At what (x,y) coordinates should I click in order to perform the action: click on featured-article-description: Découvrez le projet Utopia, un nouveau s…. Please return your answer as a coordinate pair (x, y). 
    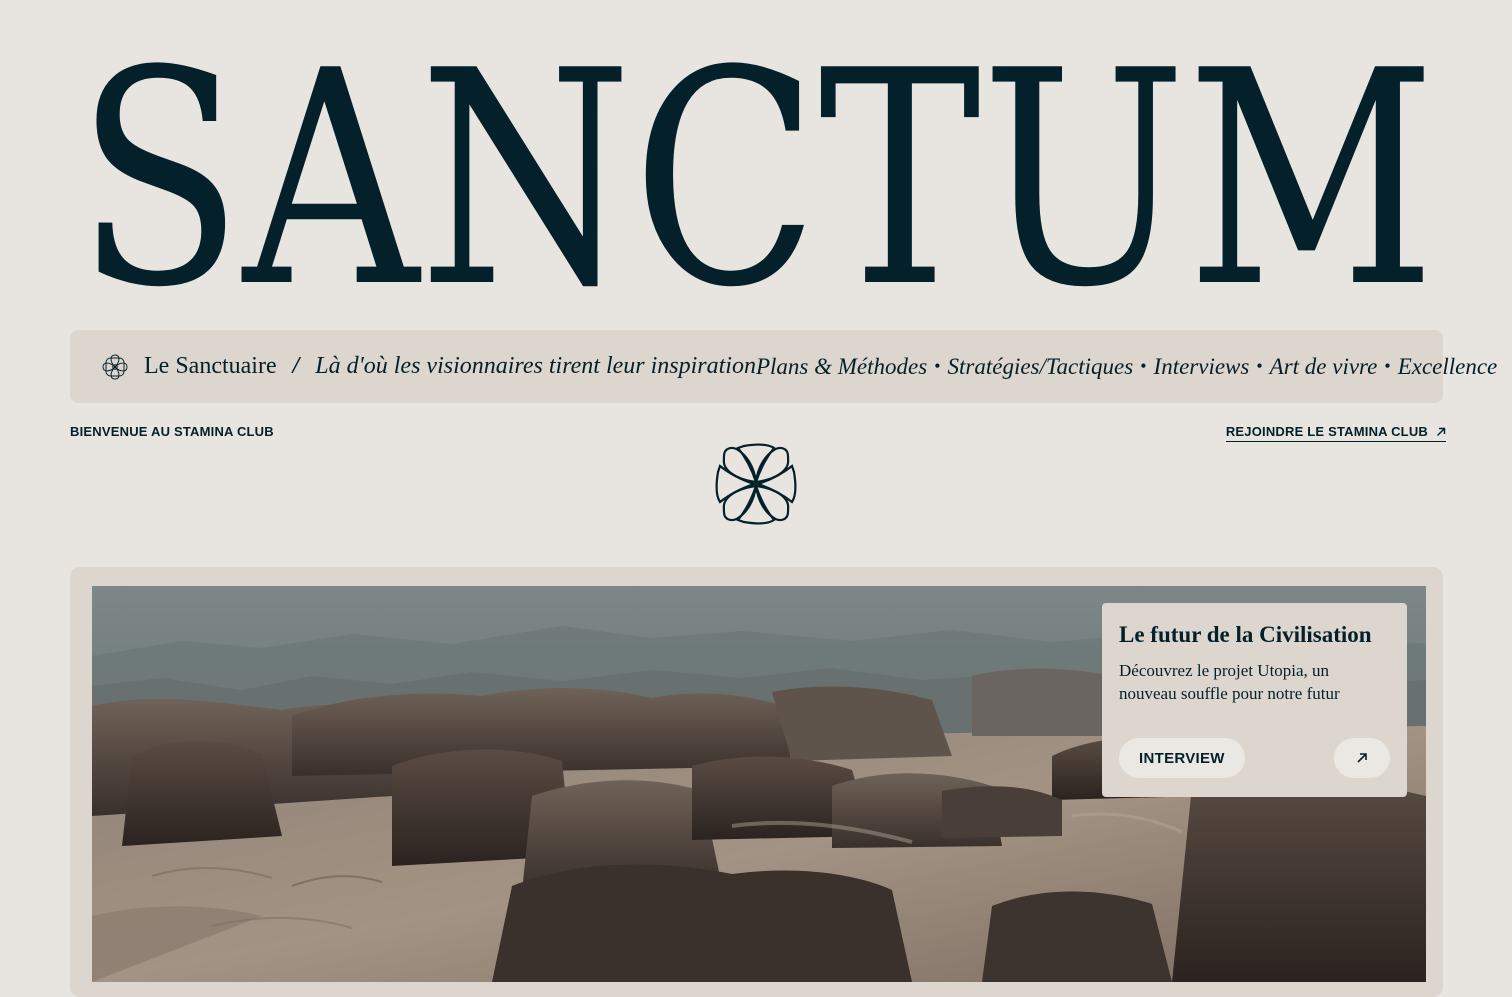
    Looking at the image, I should click on (1229, 682).